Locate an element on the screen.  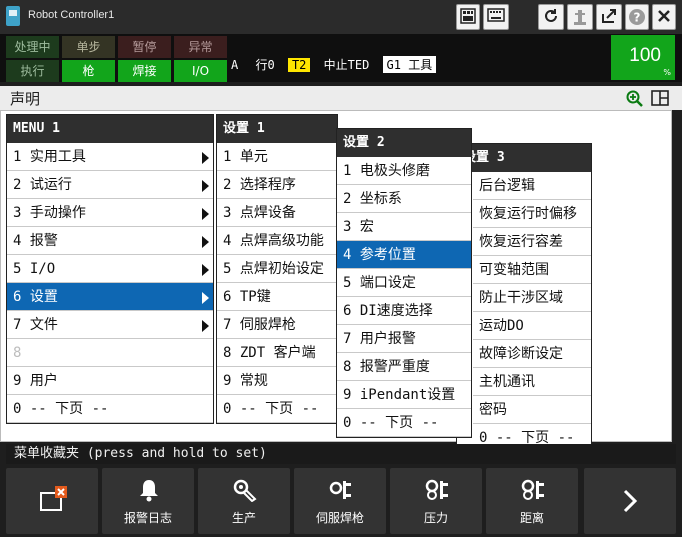
setup-menu-3-item-label: 恢复运行时偏移 is located at coordinates (528, 214).